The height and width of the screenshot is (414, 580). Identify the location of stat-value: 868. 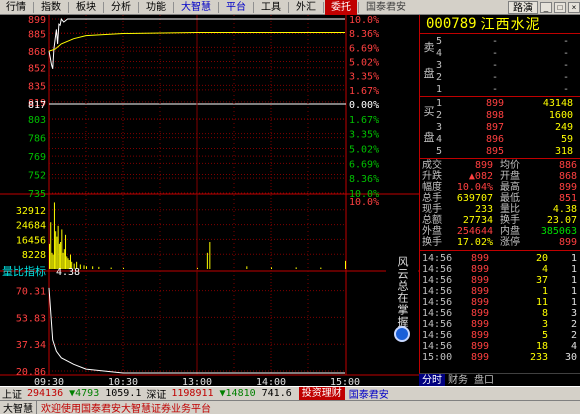
(567, 176).